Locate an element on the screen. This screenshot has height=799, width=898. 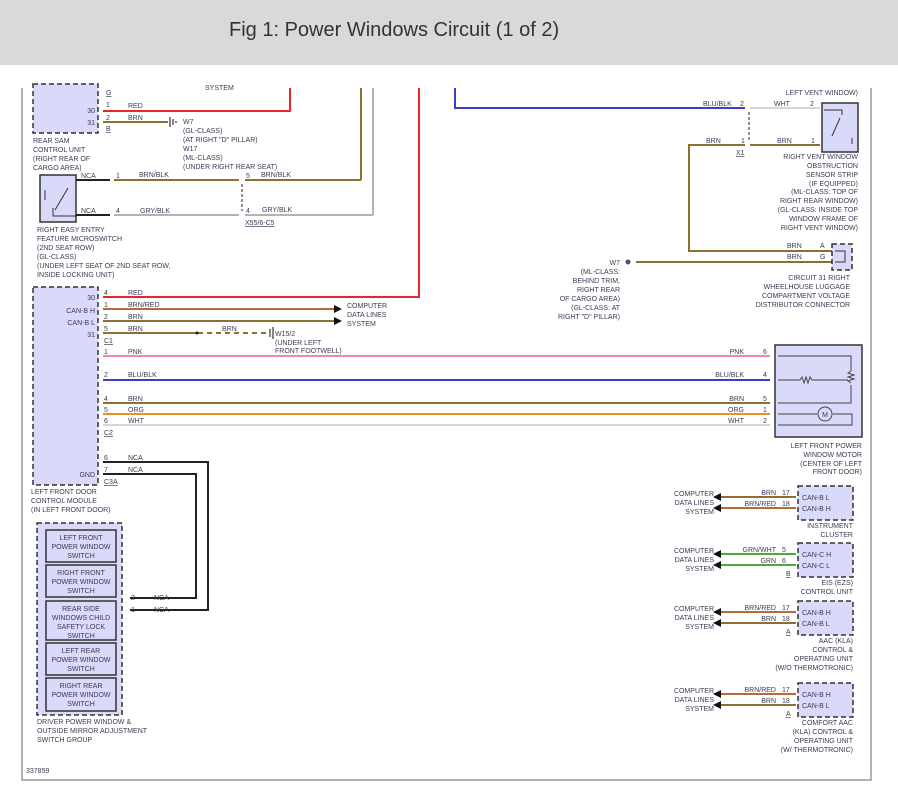
module-label: COMFORT AAC is located at coordinates (827, 723).